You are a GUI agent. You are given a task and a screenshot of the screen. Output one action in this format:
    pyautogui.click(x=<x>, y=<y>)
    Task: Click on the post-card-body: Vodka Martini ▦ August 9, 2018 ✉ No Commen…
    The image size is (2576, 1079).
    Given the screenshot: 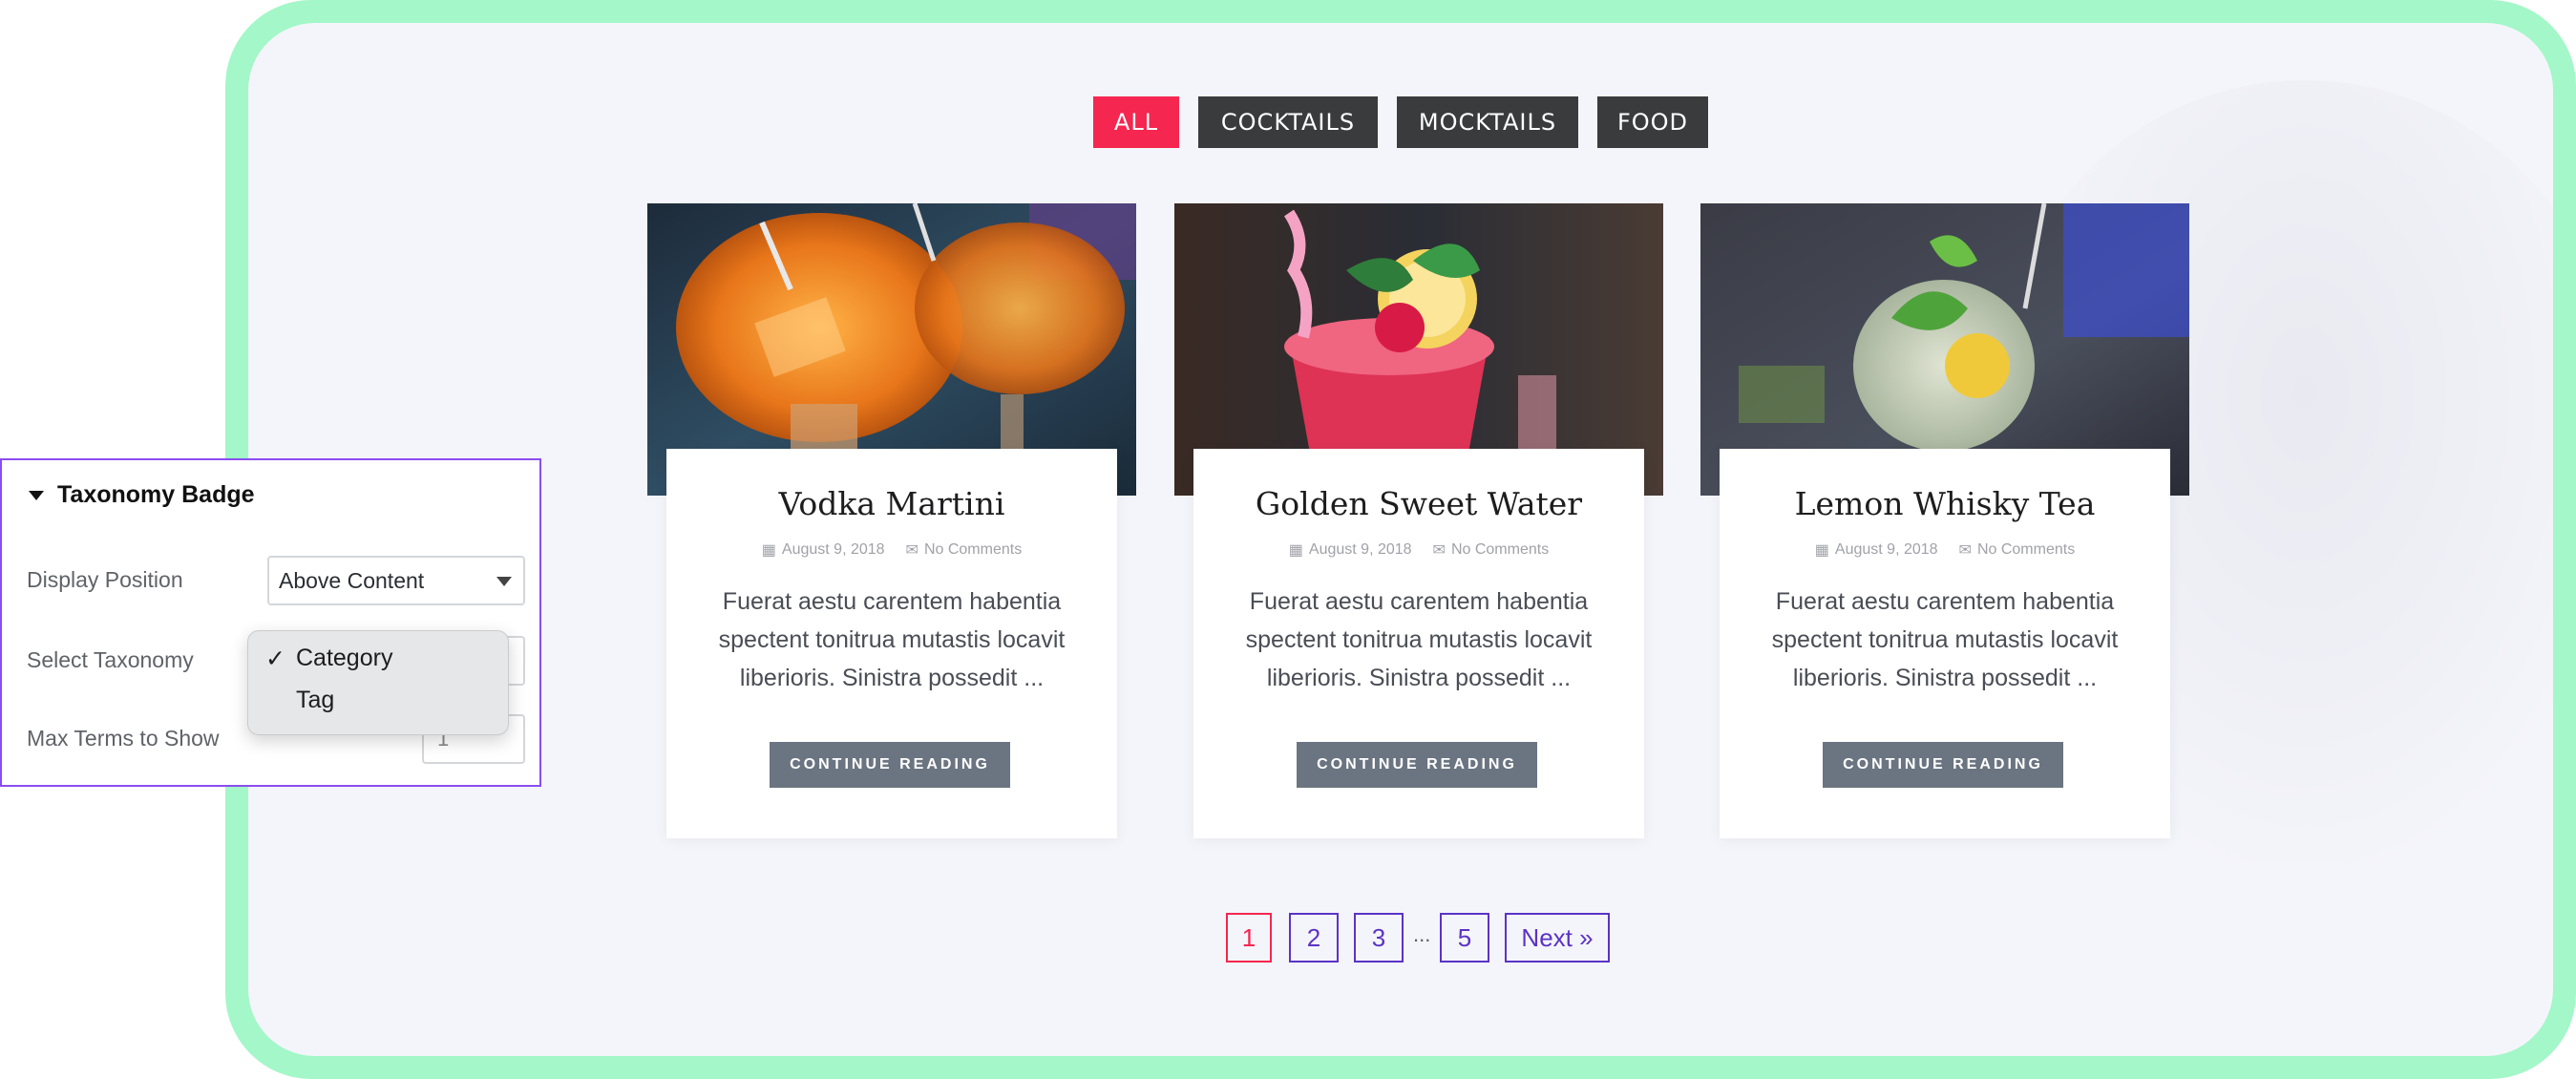 What is the action you would take?
    pyautogui.click(x=891, y=643)
    